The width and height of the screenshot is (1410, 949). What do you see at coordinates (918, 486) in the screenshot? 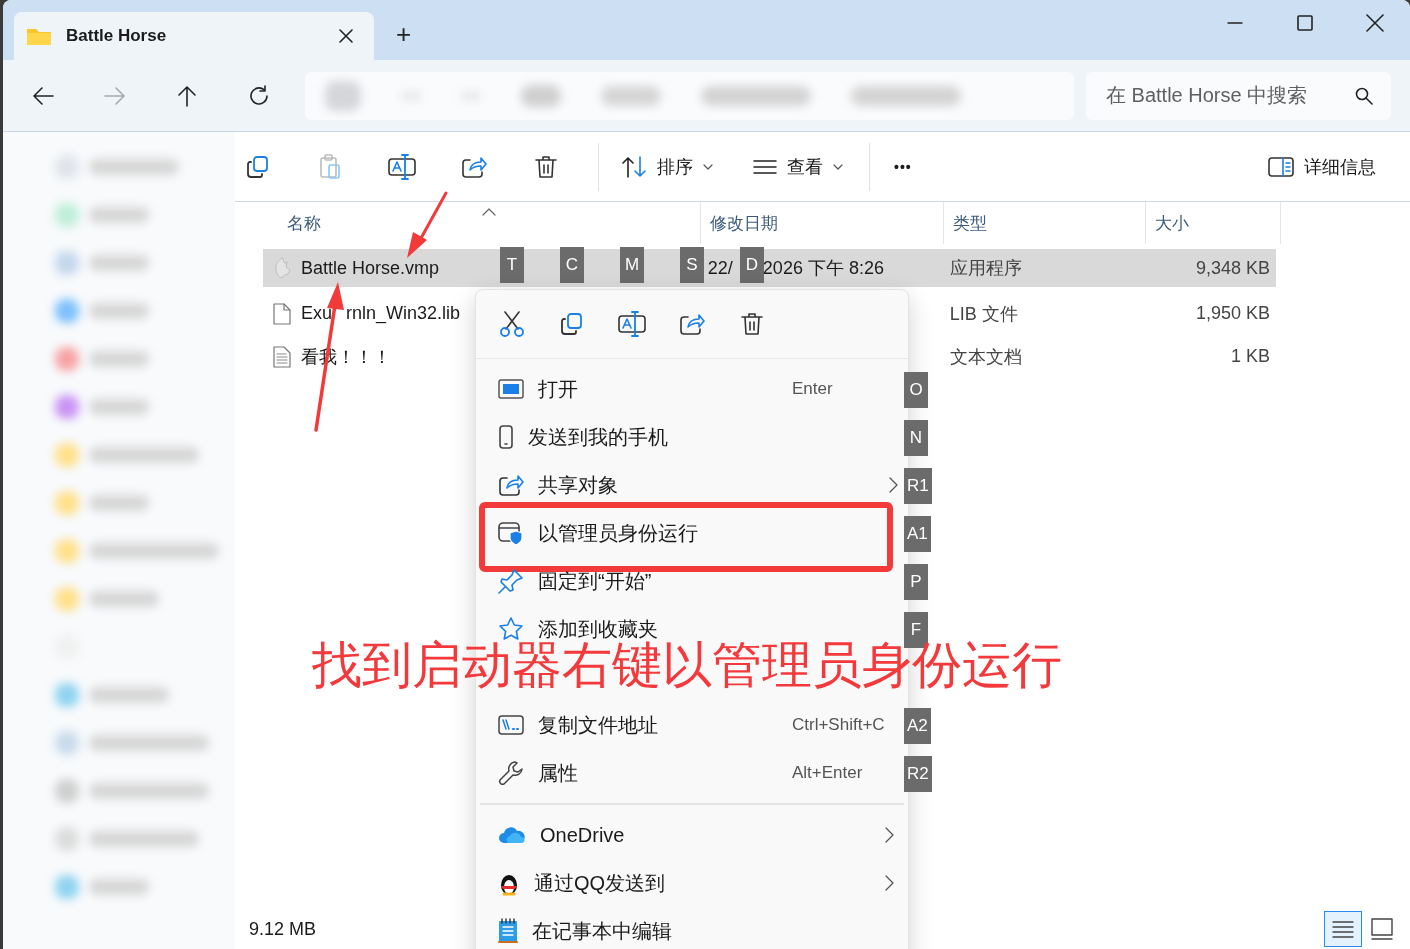
I see `key-tip: R1` at bounding box center [918, 486].